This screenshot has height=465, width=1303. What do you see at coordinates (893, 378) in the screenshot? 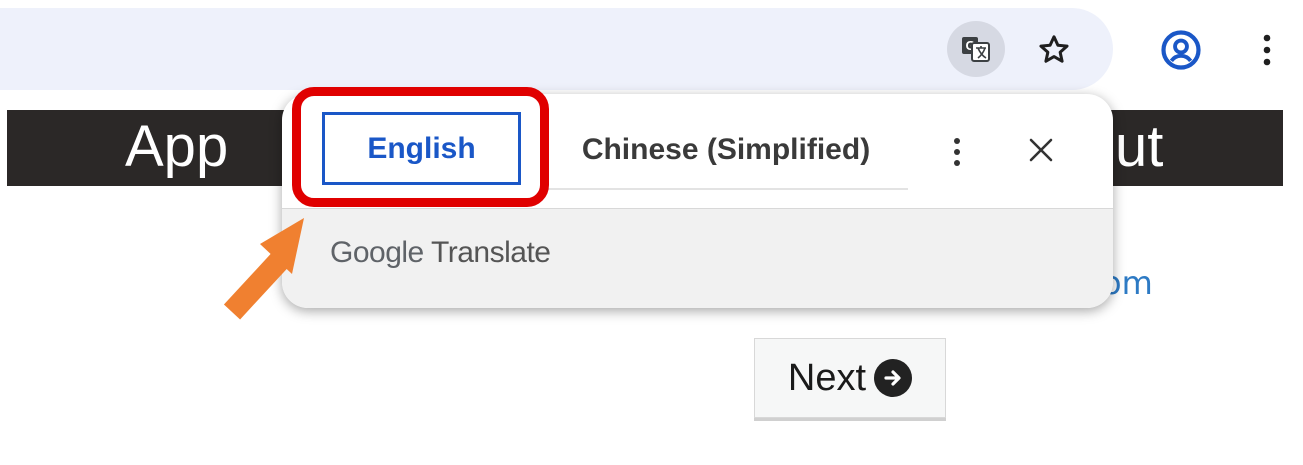
I see `arrow-circle-right-icon` at bounding box center [893, 378].